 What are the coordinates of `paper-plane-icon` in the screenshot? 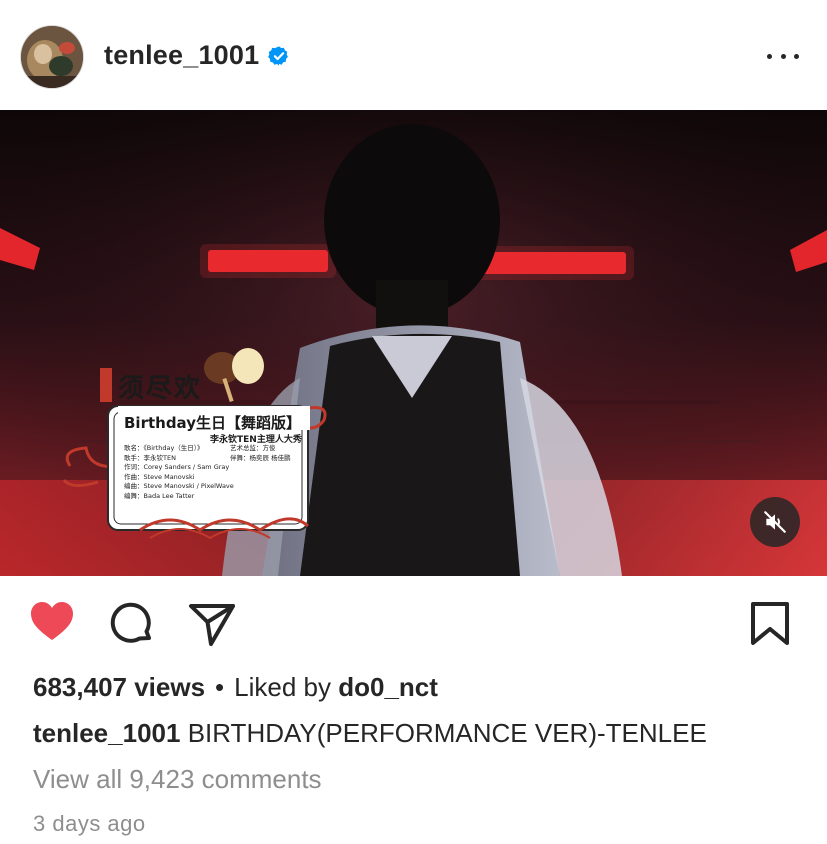 It's located at (212, 625).